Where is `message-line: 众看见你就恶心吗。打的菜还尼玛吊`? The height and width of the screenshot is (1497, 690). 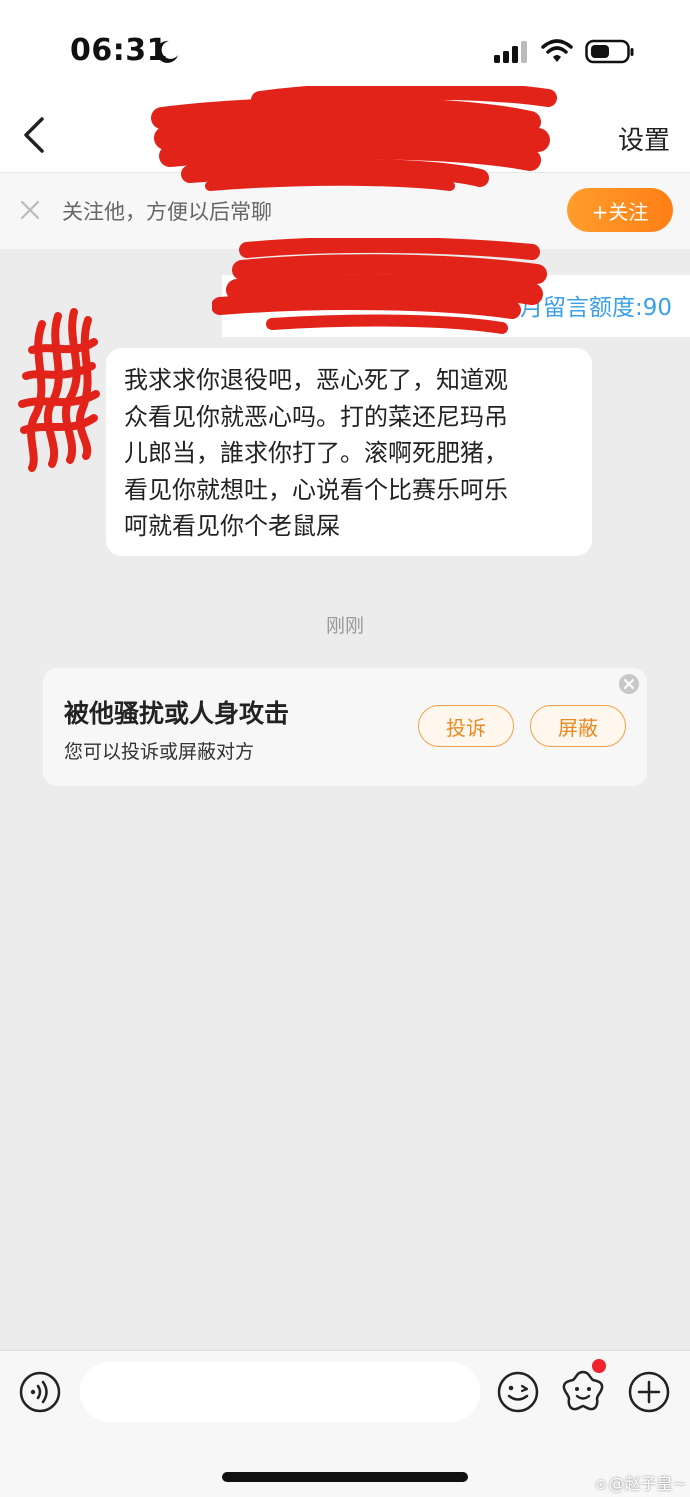
message-line: 众看见你就恶心吗。打的菜还尼玛吊 is located at coordinates (316, 416).